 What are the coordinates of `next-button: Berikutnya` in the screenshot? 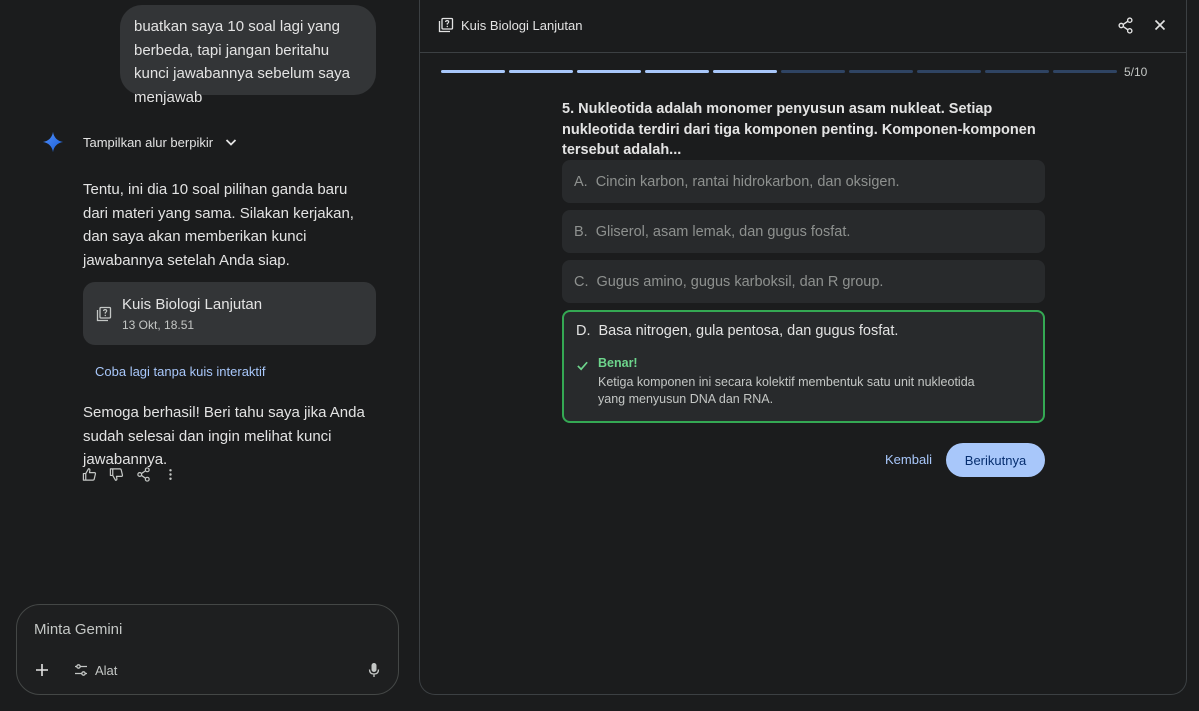 It's located at (995, 460).